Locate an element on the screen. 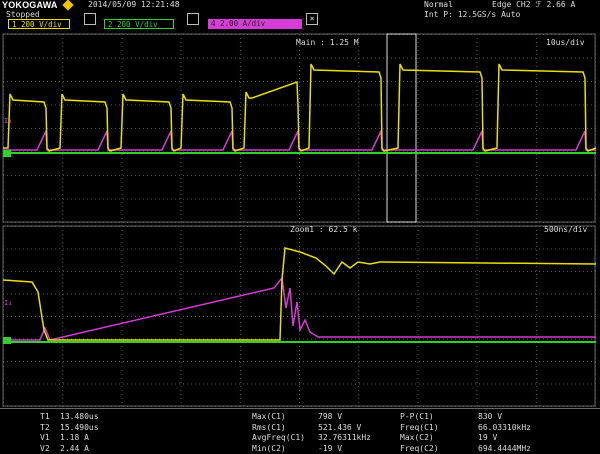 The image size is (600, 454). brand-logo: YOKOGAWA is located at coordinates (30, 5).